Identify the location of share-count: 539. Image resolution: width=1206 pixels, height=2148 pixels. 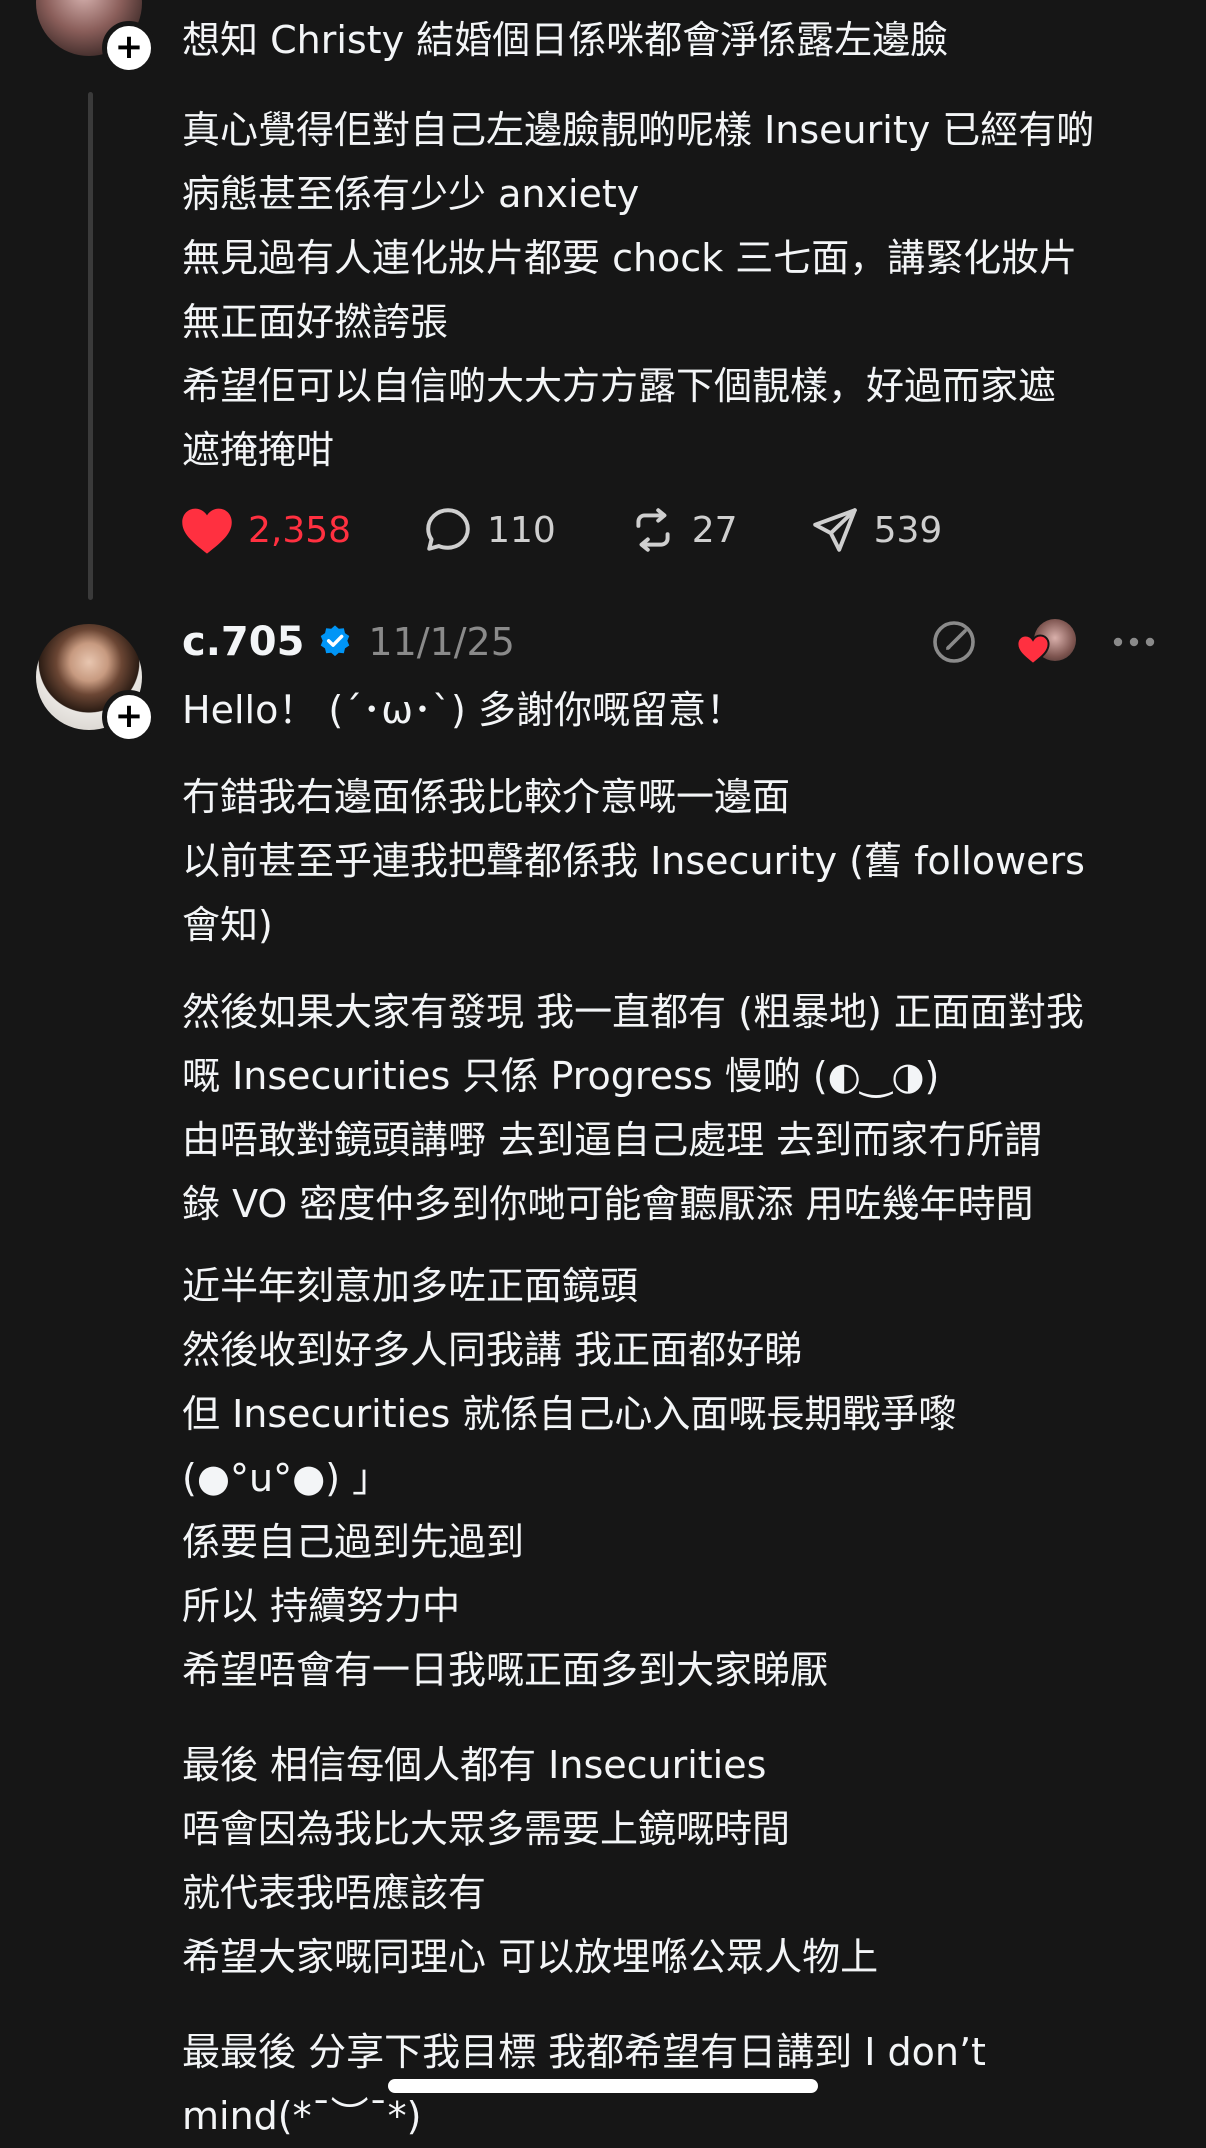
(908, 530).